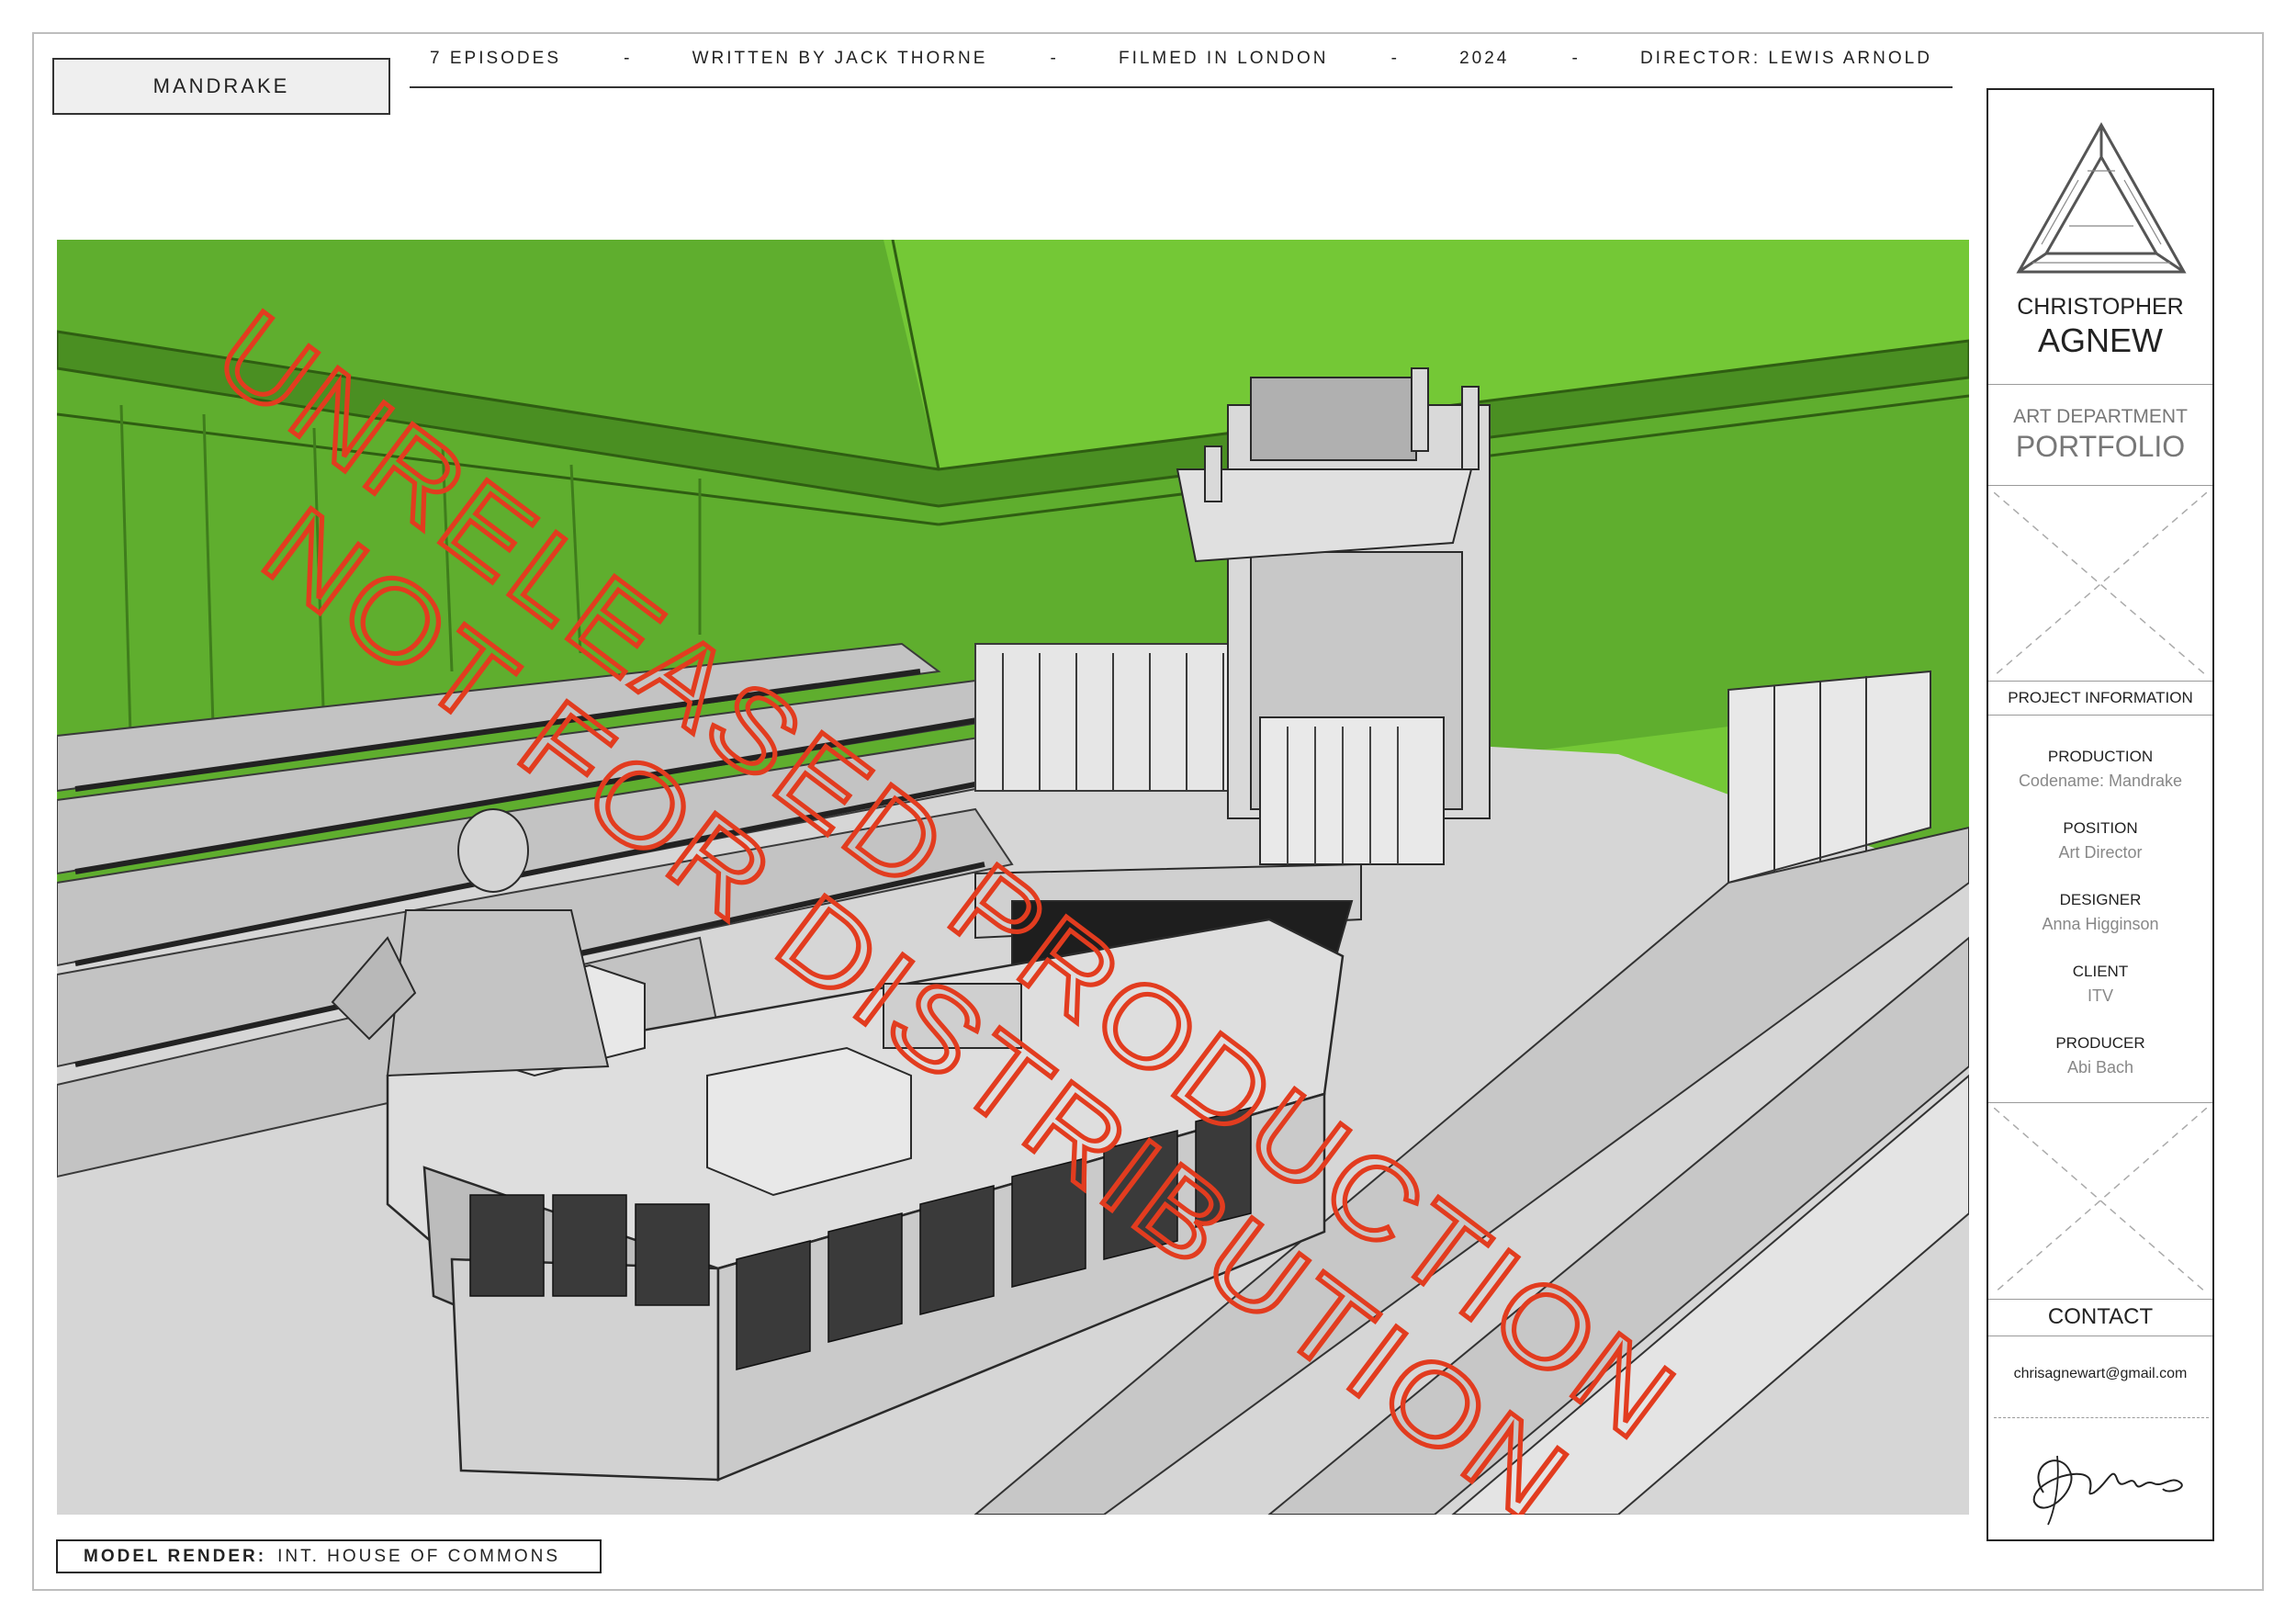 This screenshot has height=1623, width=2296. Describe the element at coordinates (2100, 828) in the screenshot. I see `field-label: POSITION` at that location.